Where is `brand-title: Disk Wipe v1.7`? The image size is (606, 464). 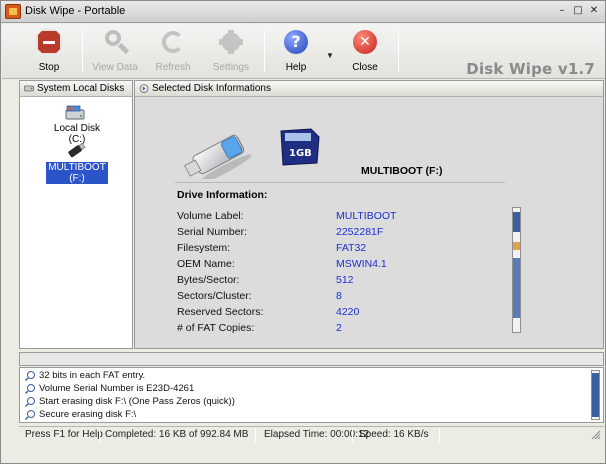 brand-title: Disk Wipe v1.7 is located at coordinates (530, 69).